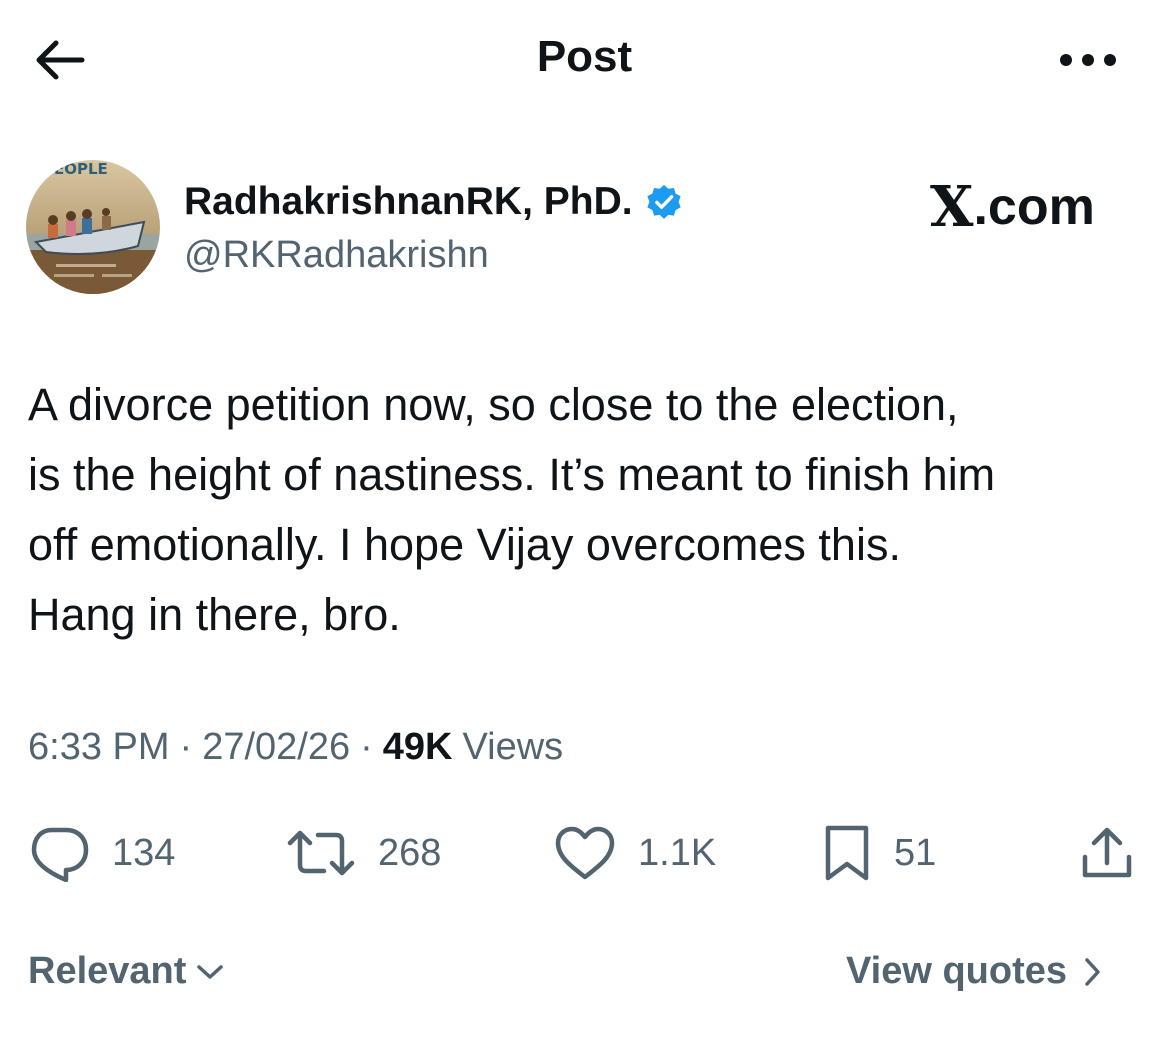 The image size is (1169, 1063). What do you see at coordinates (144, 852) in the screenshot?
I see `reply-count: 134` at bounding box center [144, 852].